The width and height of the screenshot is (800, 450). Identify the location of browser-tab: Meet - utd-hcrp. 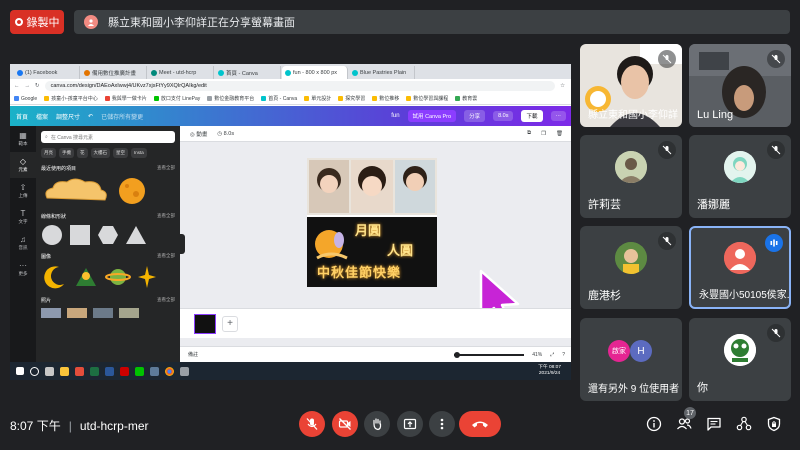
(181, 72).